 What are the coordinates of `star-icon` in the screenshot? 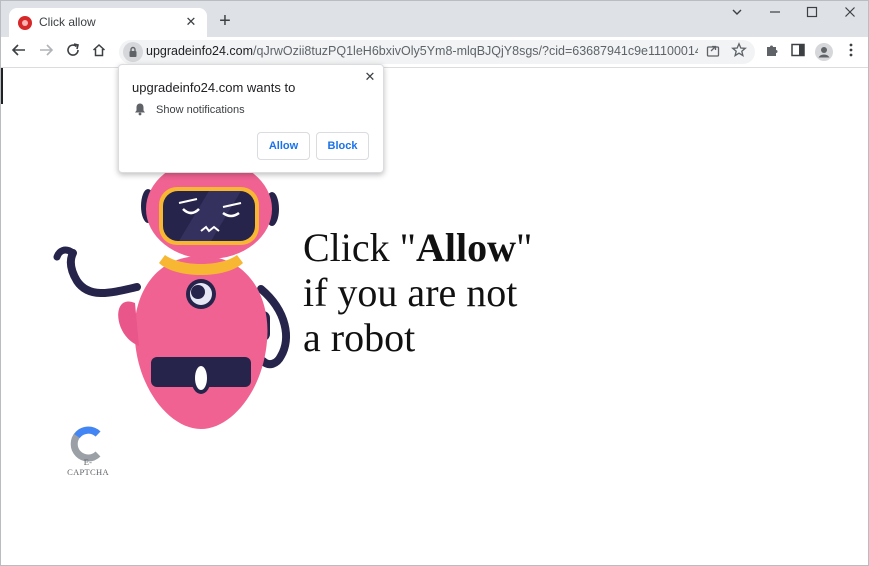 It's located at (739, 52).